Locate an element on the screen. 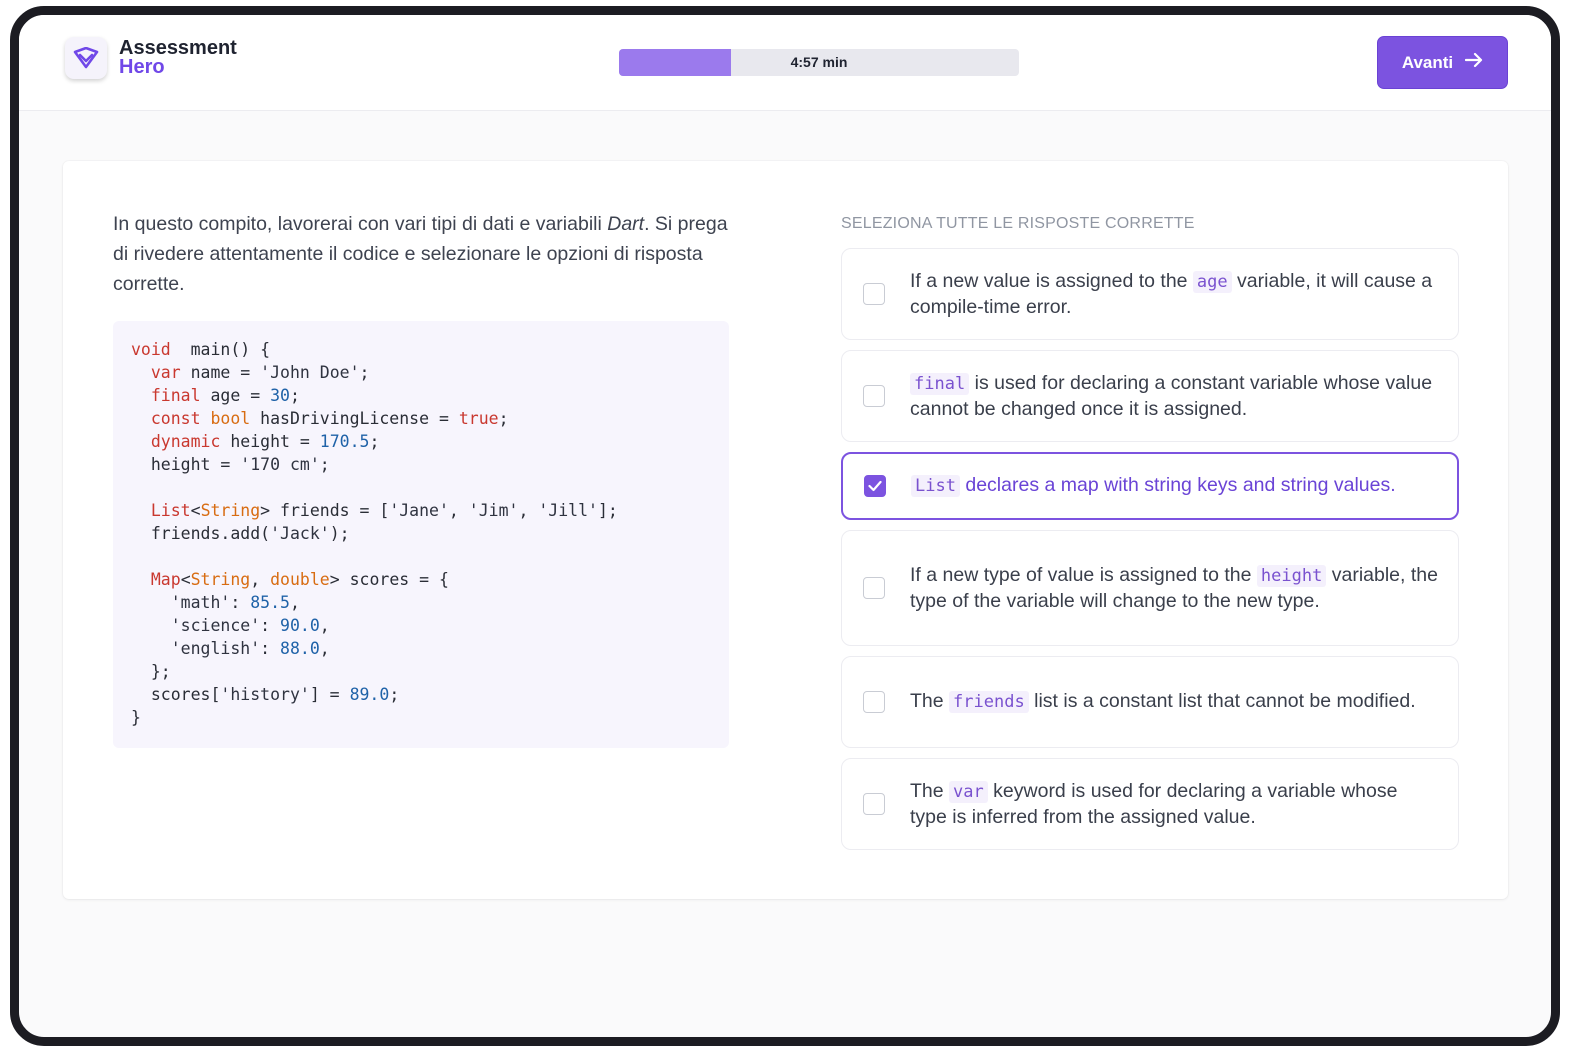 The height and width of the screenshot is (1054, 1569). code-token: String is located at coordinates (220, 579).